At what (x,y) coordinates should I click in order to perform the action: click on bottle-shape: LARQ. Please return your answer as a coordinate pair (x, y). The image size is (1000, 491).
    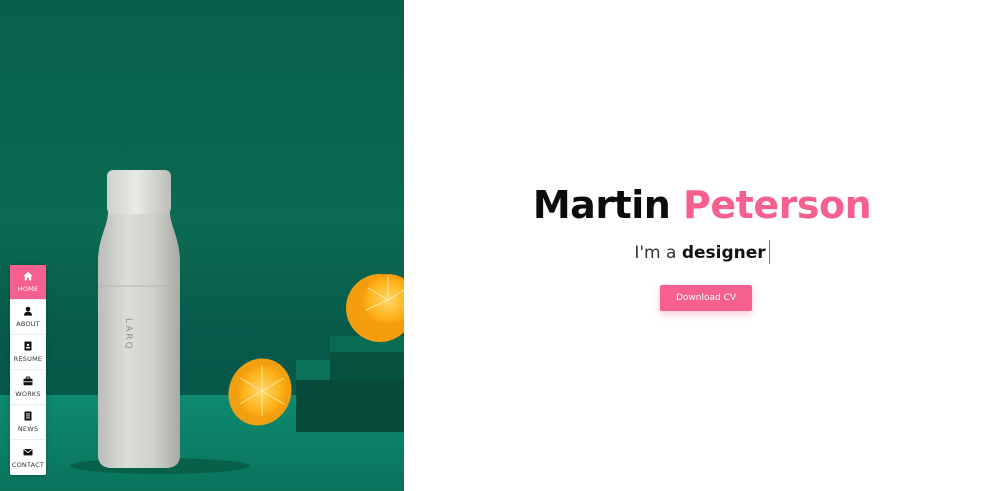
    Looking at the image, I should click on (139, 319).